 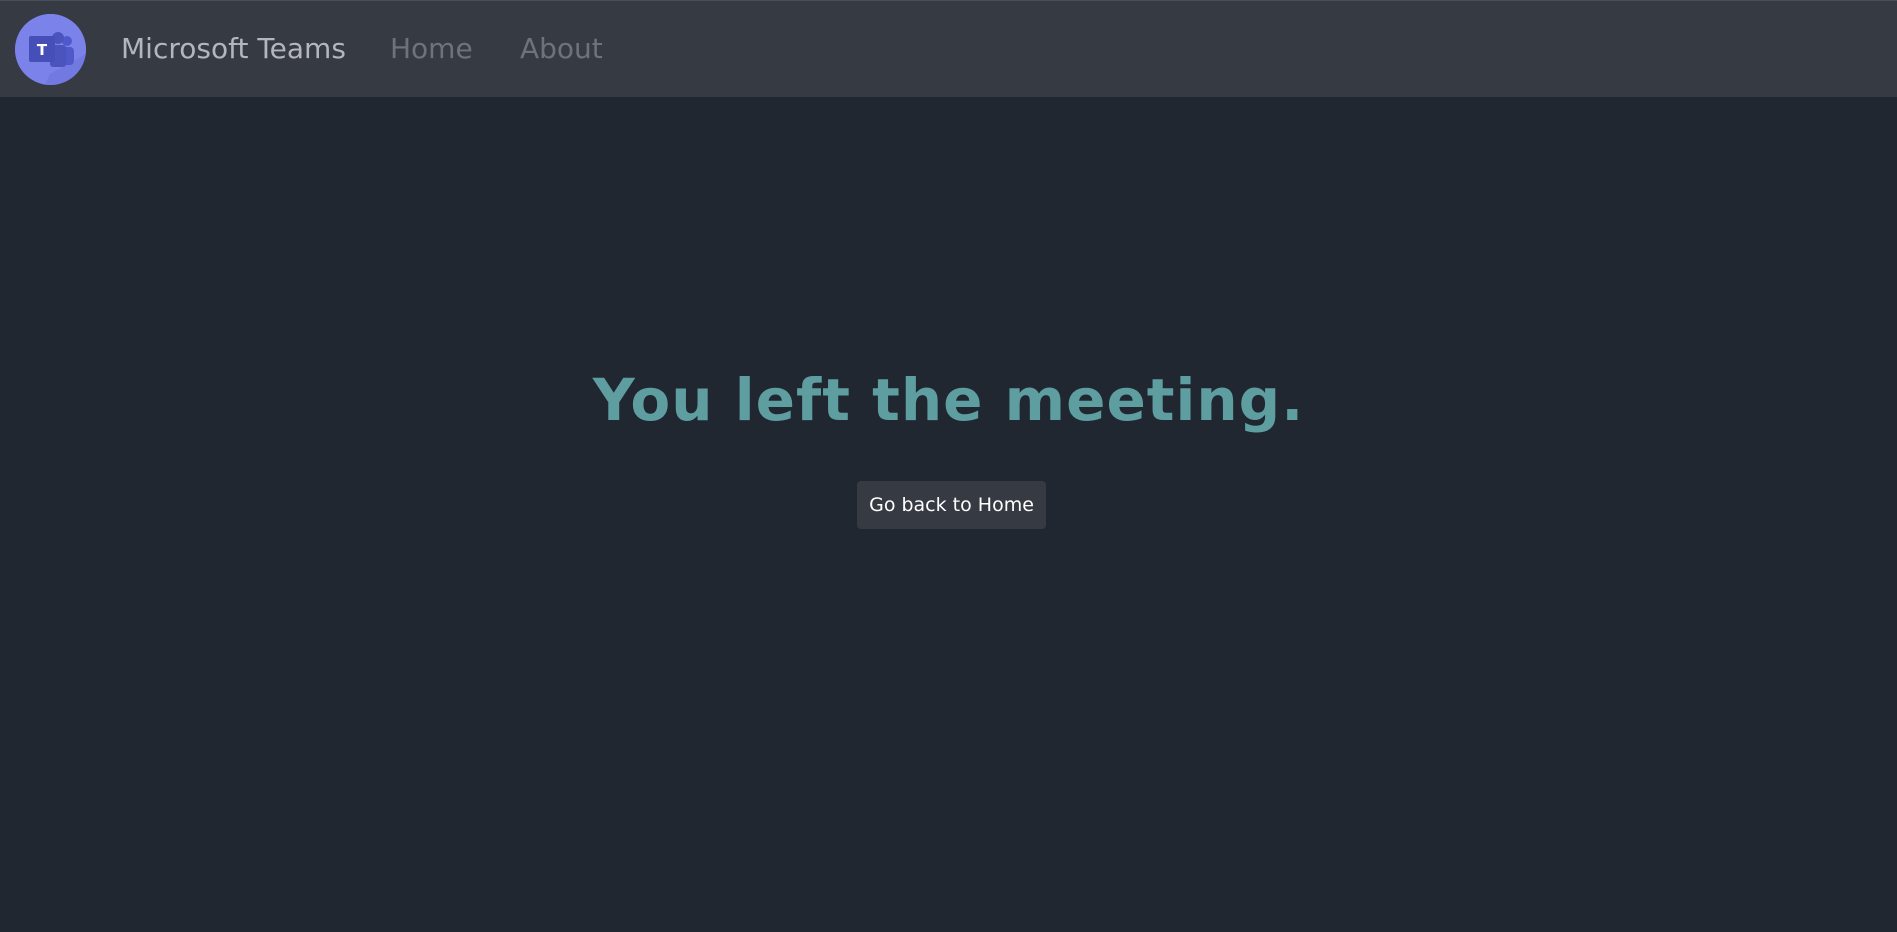 I want to click on microsoft-teams-logo-icon: T, so click(x=50, y=49).